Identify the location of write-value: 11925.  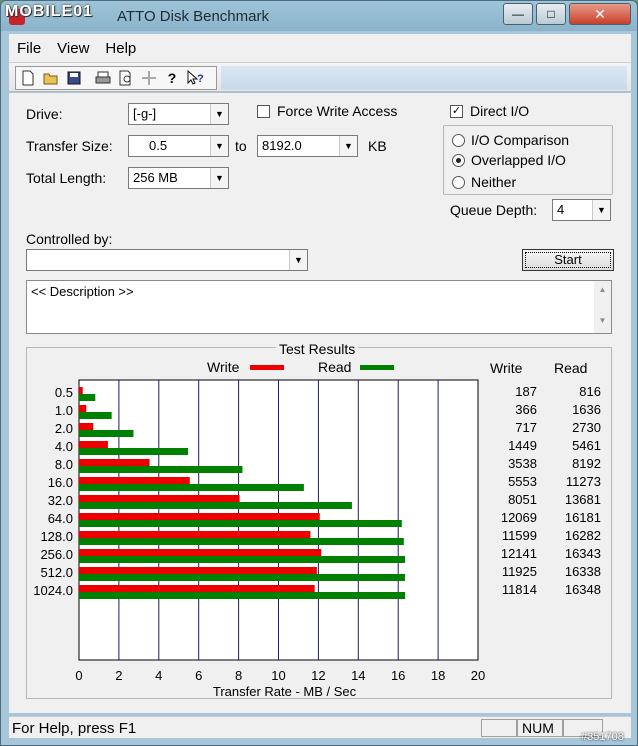
(519, 571).